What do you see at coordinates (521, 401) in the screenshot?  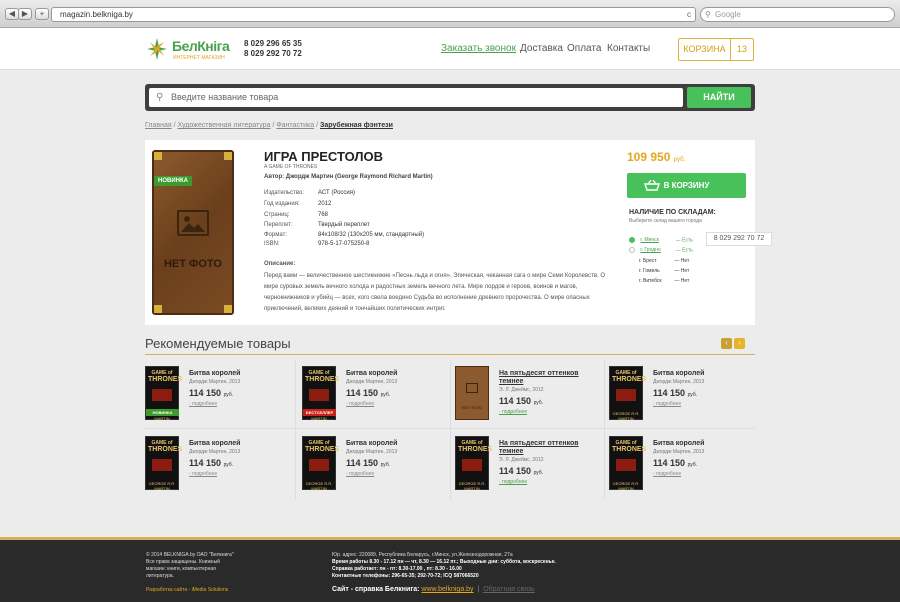 I see `product-price: 114 150 руб.` at bounding box center [521, 401].